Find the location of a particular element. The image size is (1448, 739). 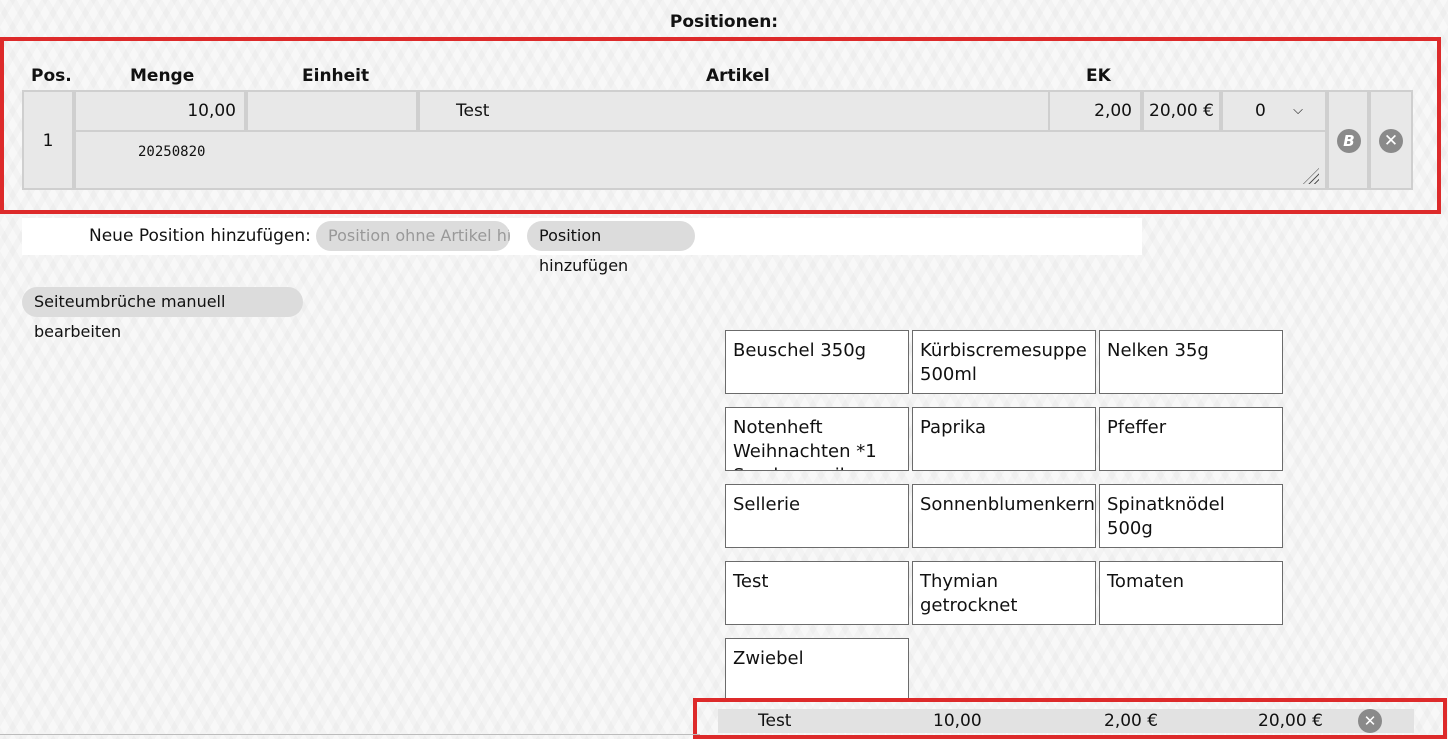

header-pos: Pos. is located at coordinates (51, 76).